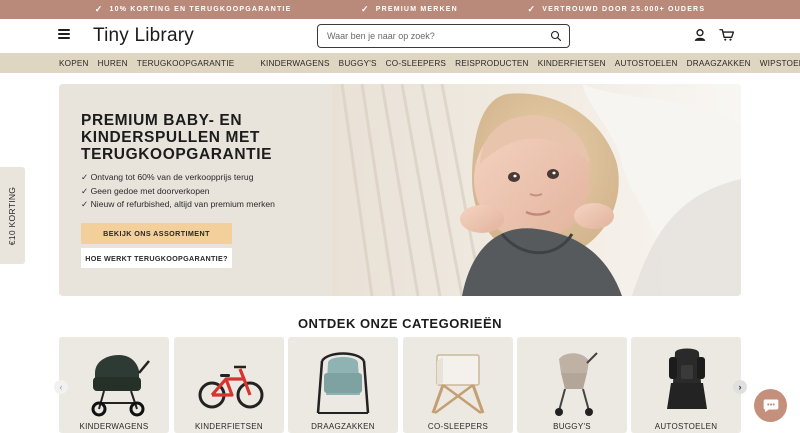 The height and width of the screenshot is (433, 800). Describe the element at coordinates (229, 426) in the screenshot. I see `category-label: KINDERFIETSEN` at that location.